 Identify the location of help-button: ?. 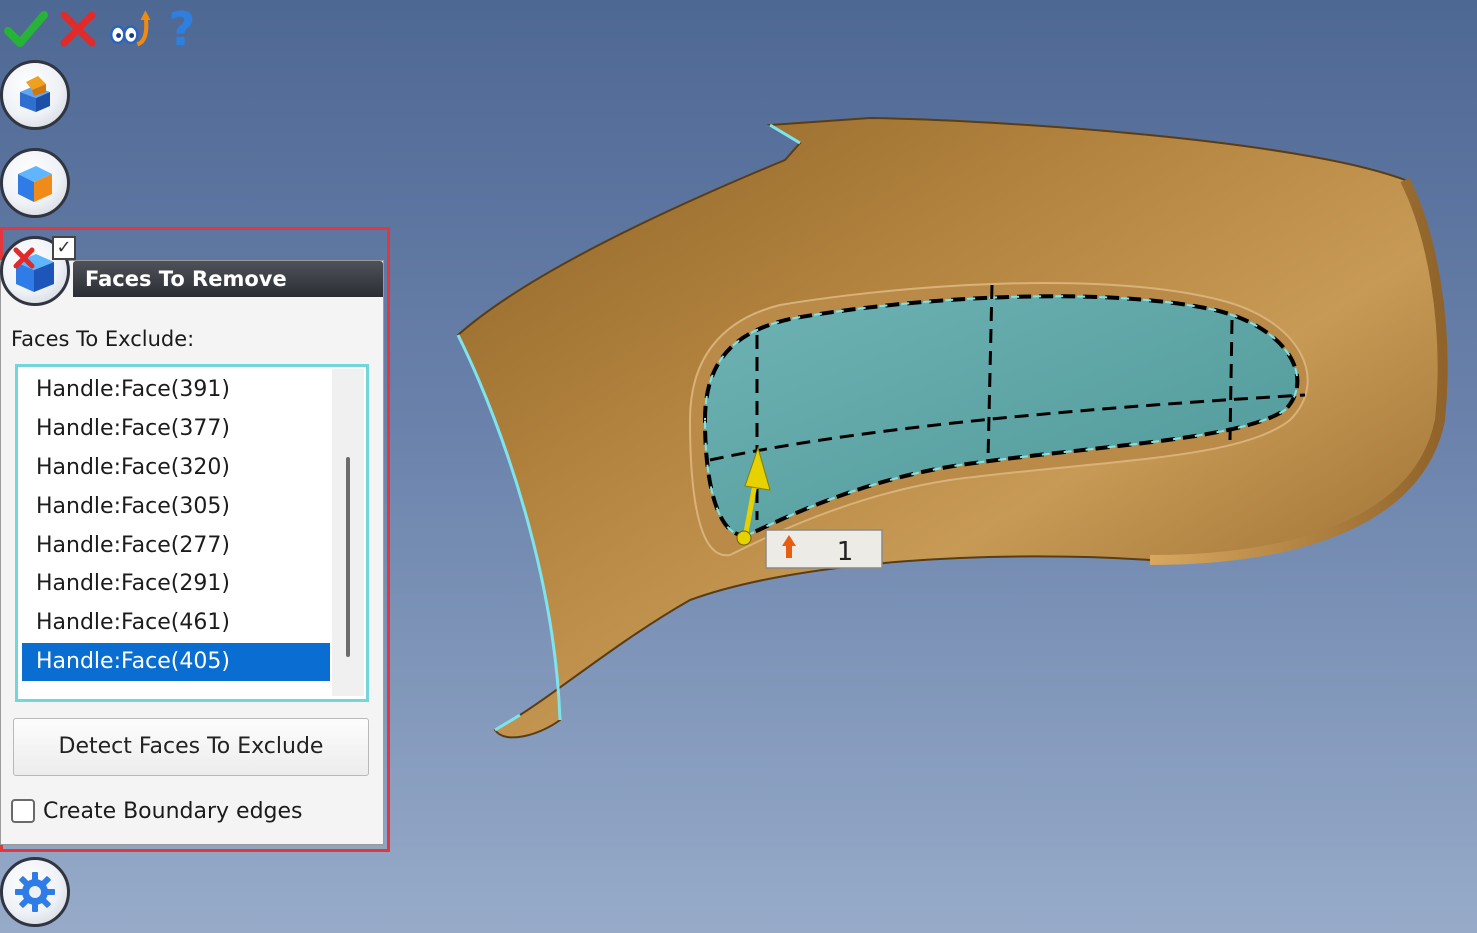
(182, 29).